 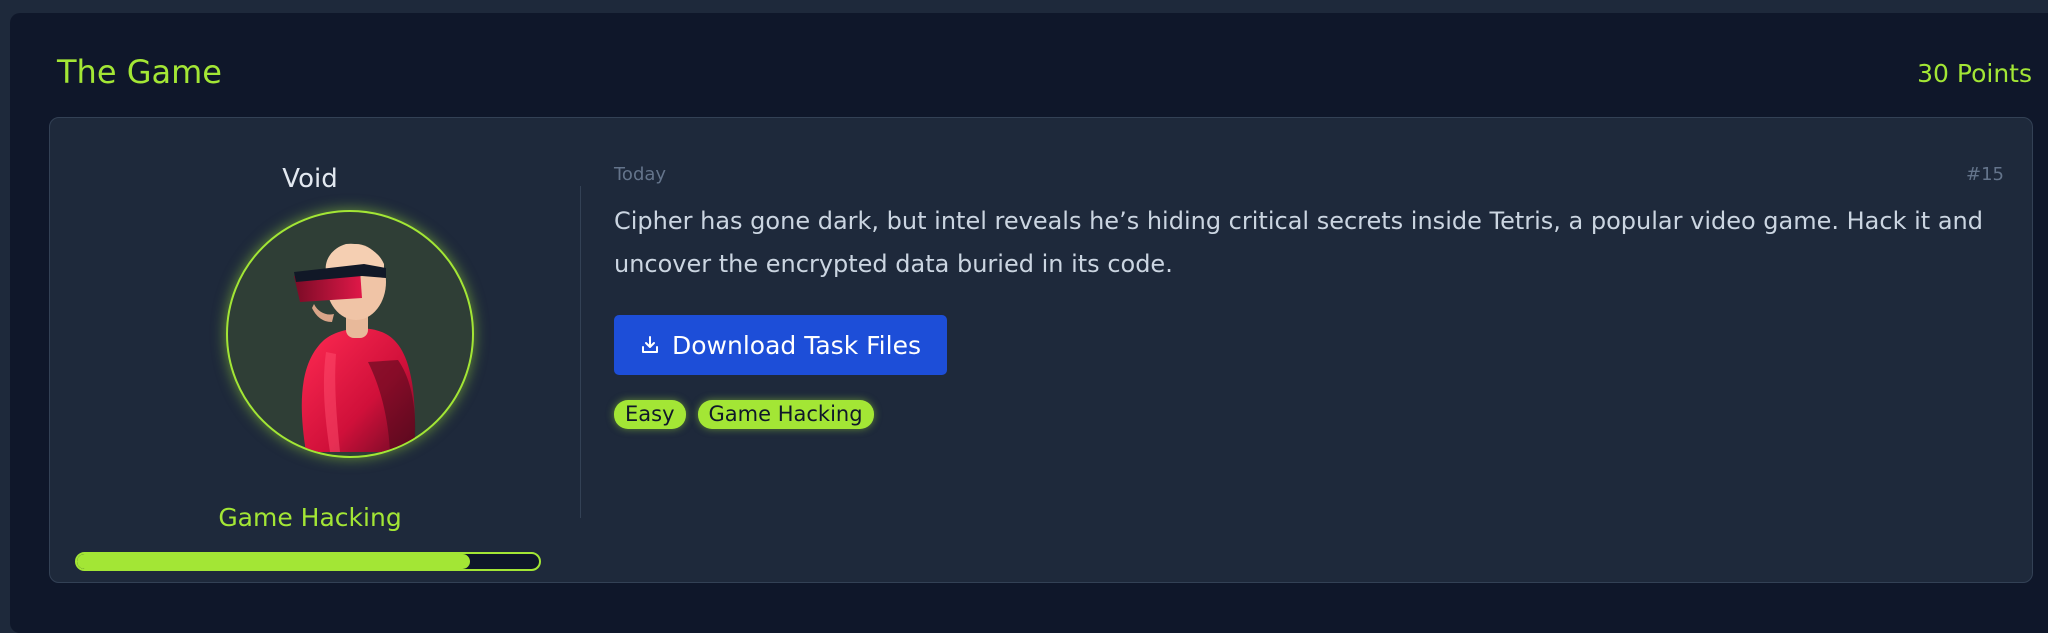 What do you see at coordinates (1985, 174) in the screenshot?
I see `post-number: #15` at bounding box center [1985, 174].